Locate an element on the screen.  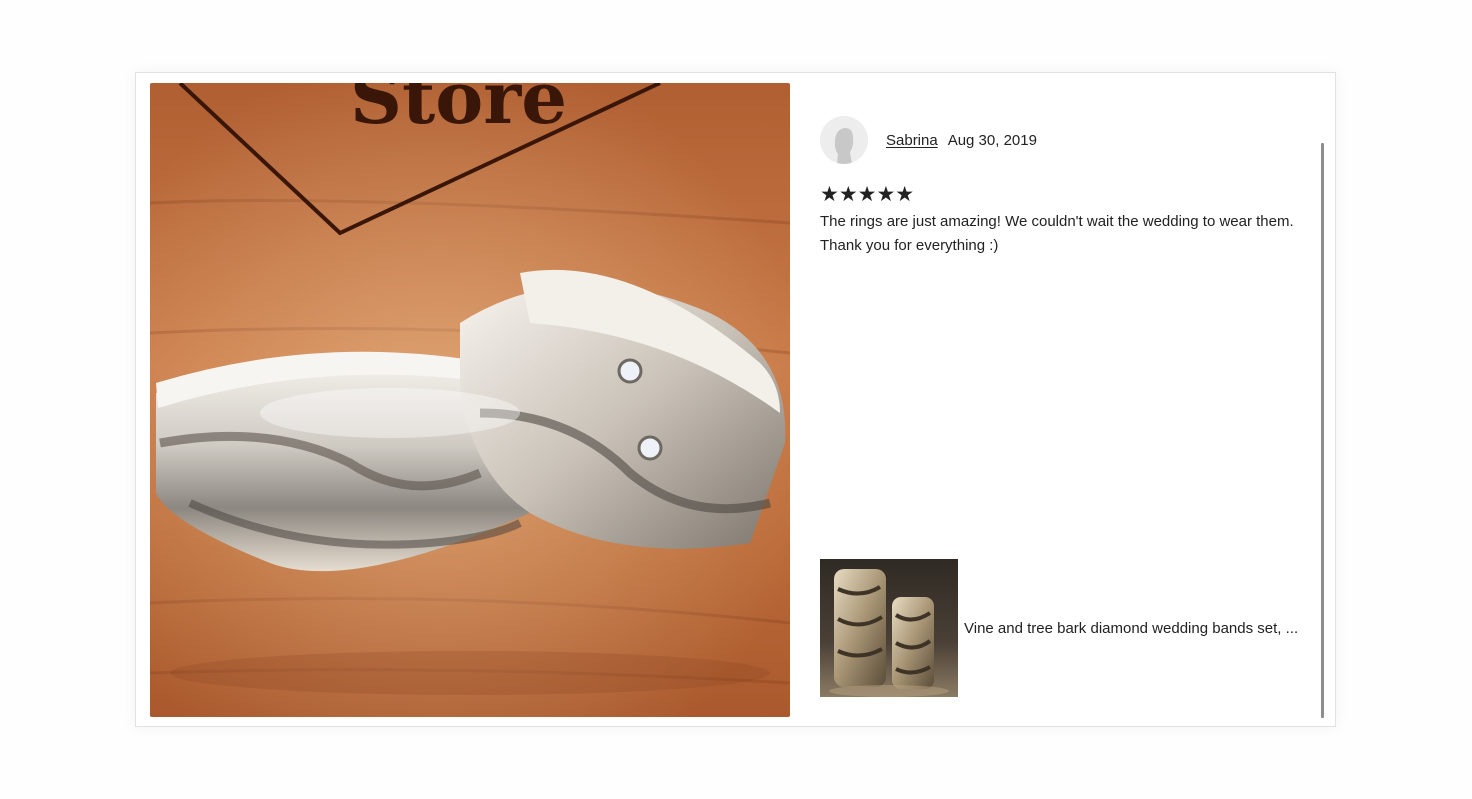
product-thumbnail-image is located at coordinates (889, 628).